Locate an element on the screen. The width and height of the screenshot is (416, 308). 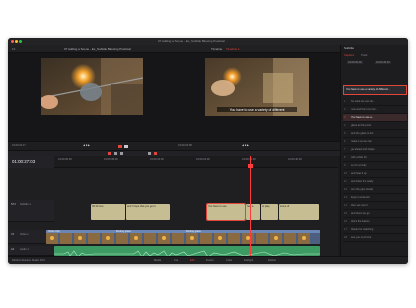
track-id: A1 is located at coordinates (13, 249).